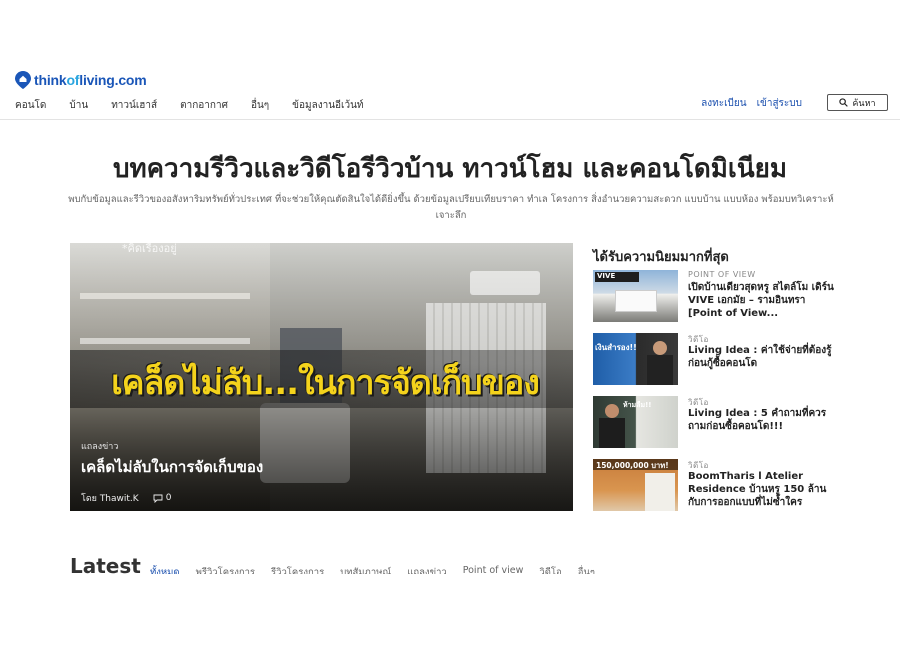 The image size is (900, 650). Describe the element at coordinates (635, 296) in the screenshot. I see `popular-thumbnail: VIVE` at that location.